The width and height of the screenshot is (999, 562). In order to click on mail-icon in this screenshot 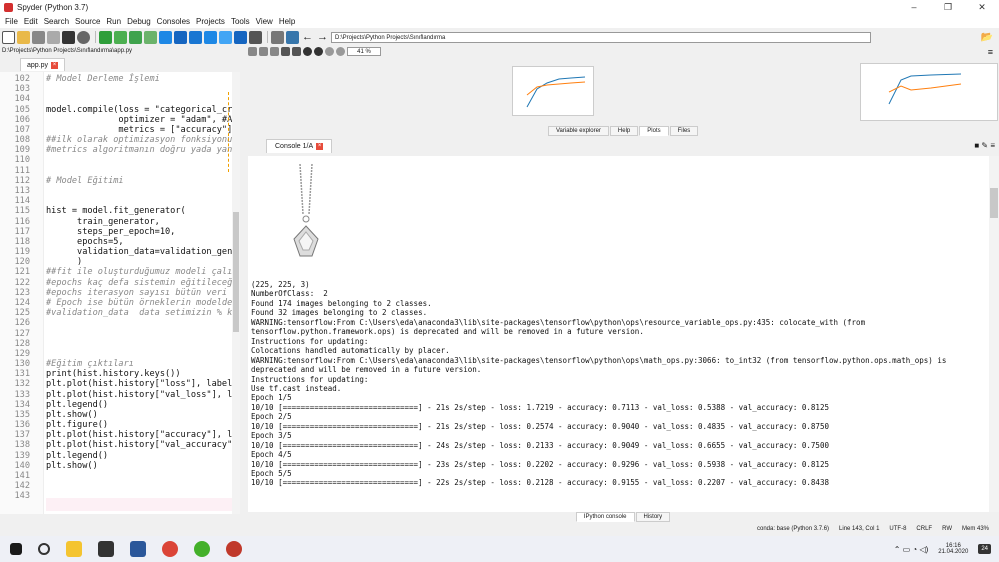, I will do `click(106, 549)`.